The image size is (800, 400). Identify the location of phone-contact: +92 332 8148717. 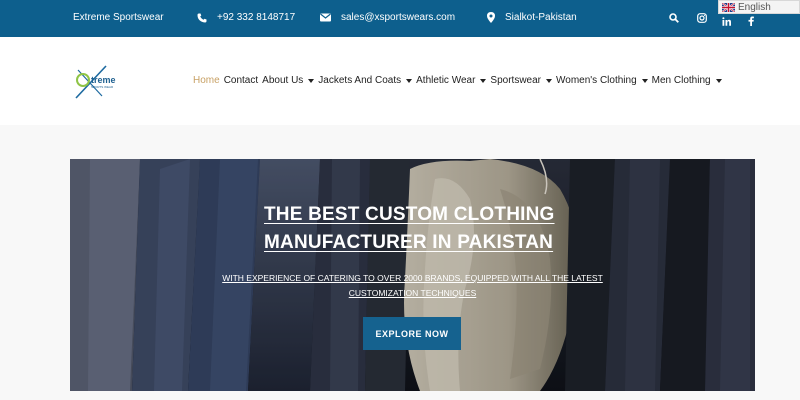
(246, 17).